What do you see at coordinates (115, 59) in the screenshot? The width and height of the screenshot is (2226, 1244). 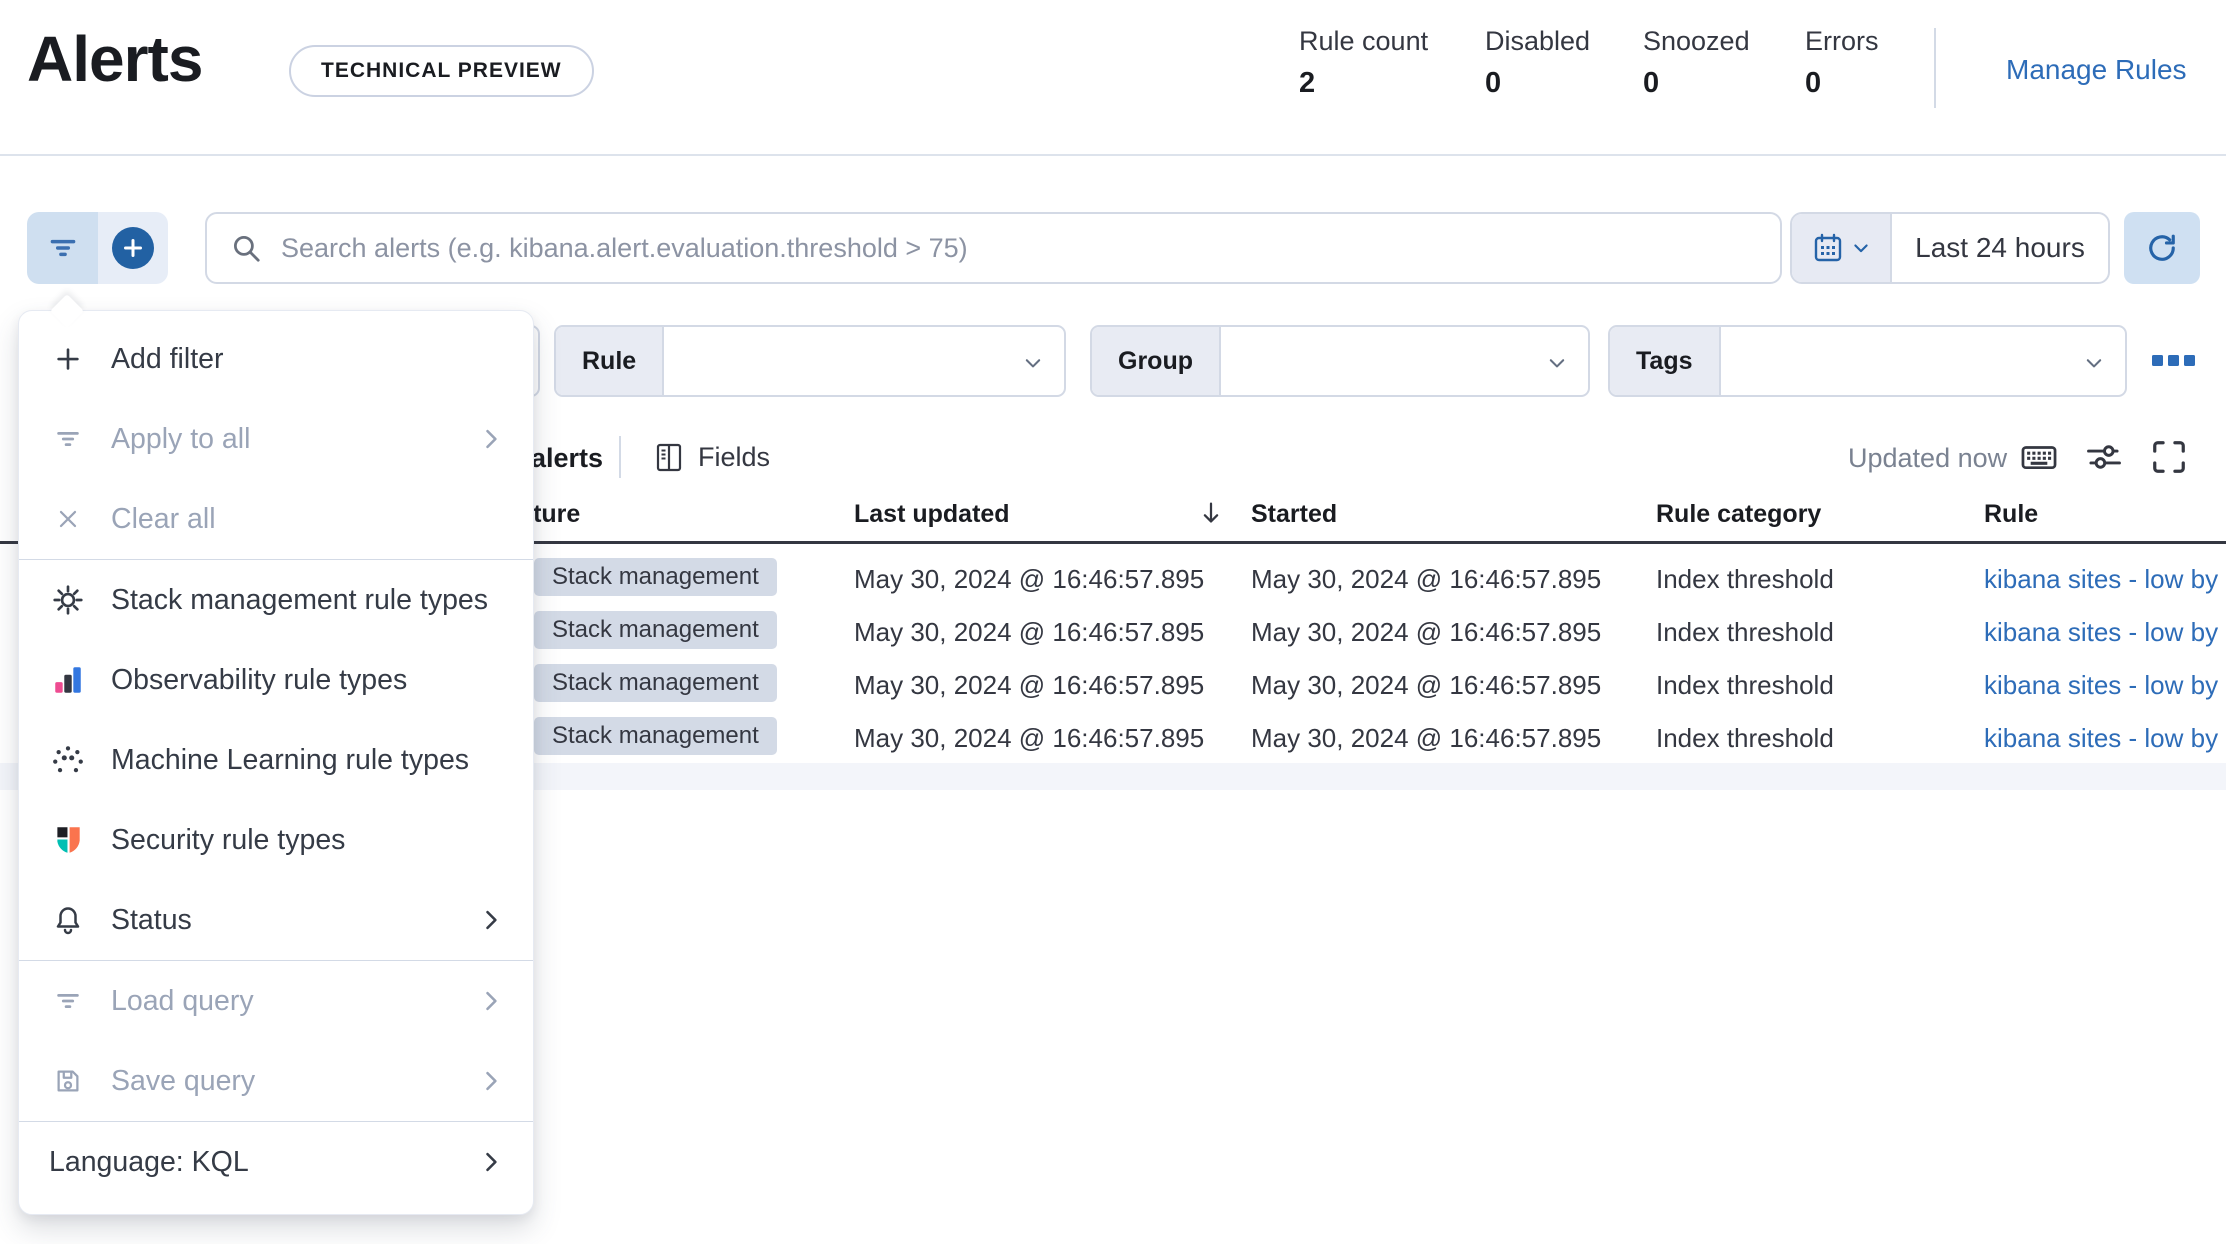 I see `page-title: Alerts` at bounding box center [115, 59].